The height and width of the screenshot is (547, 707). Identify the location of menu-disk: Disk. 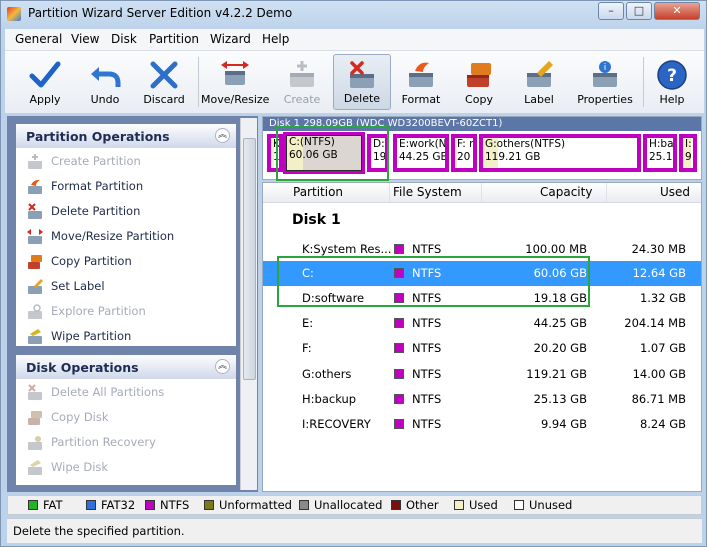
(124, 39).